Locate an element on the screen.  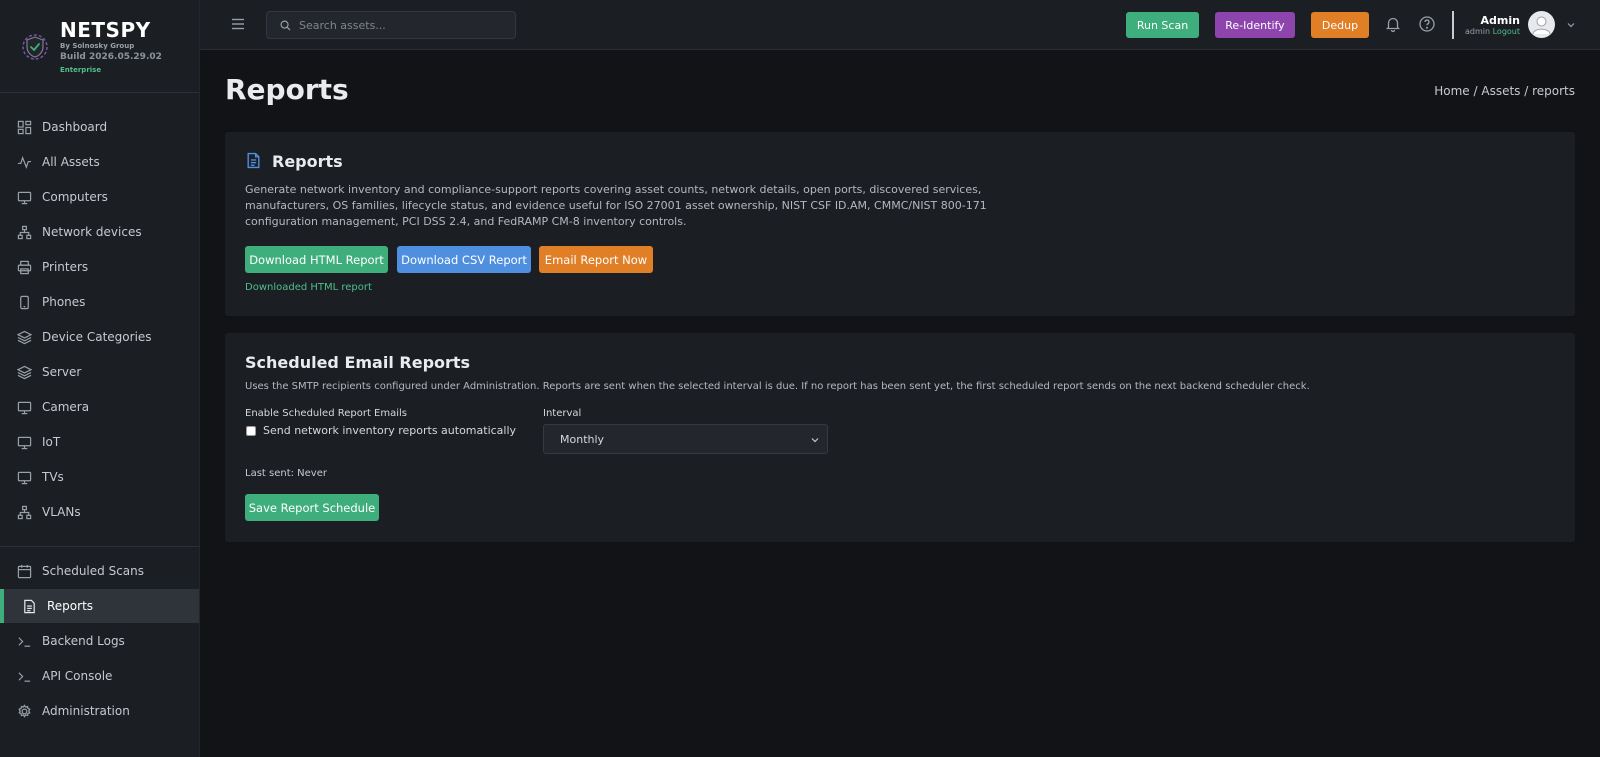
avatar is located at coordinates (1541, 24).